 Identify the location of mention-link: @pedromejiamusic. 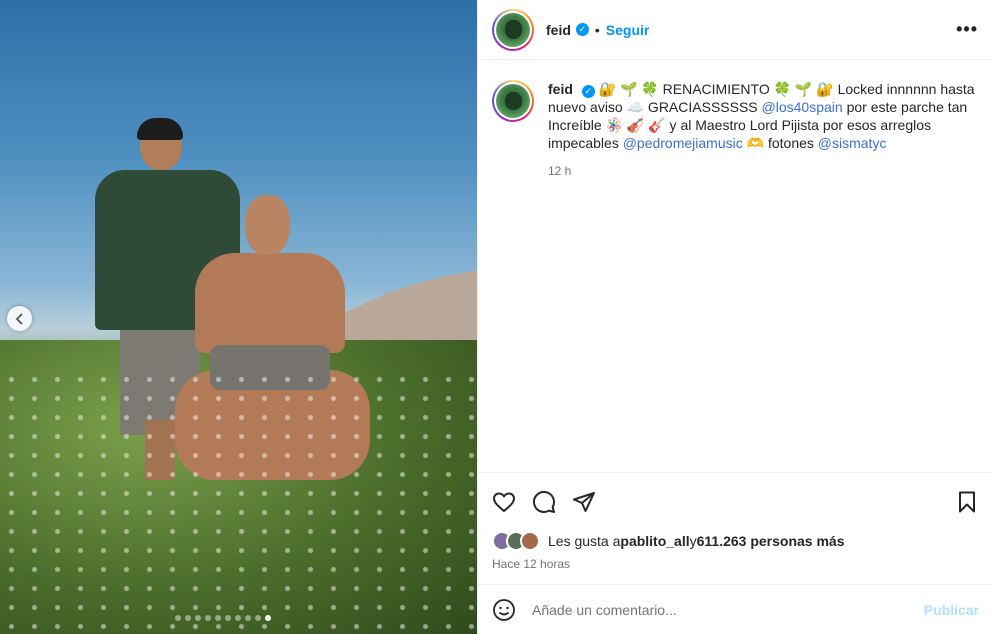
(683, 143).